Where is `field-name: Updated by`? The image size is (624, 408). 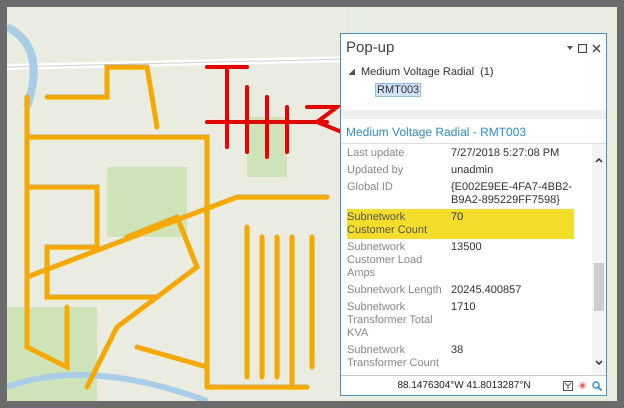
field-name: Updated by is located at coordinates (375, 170).